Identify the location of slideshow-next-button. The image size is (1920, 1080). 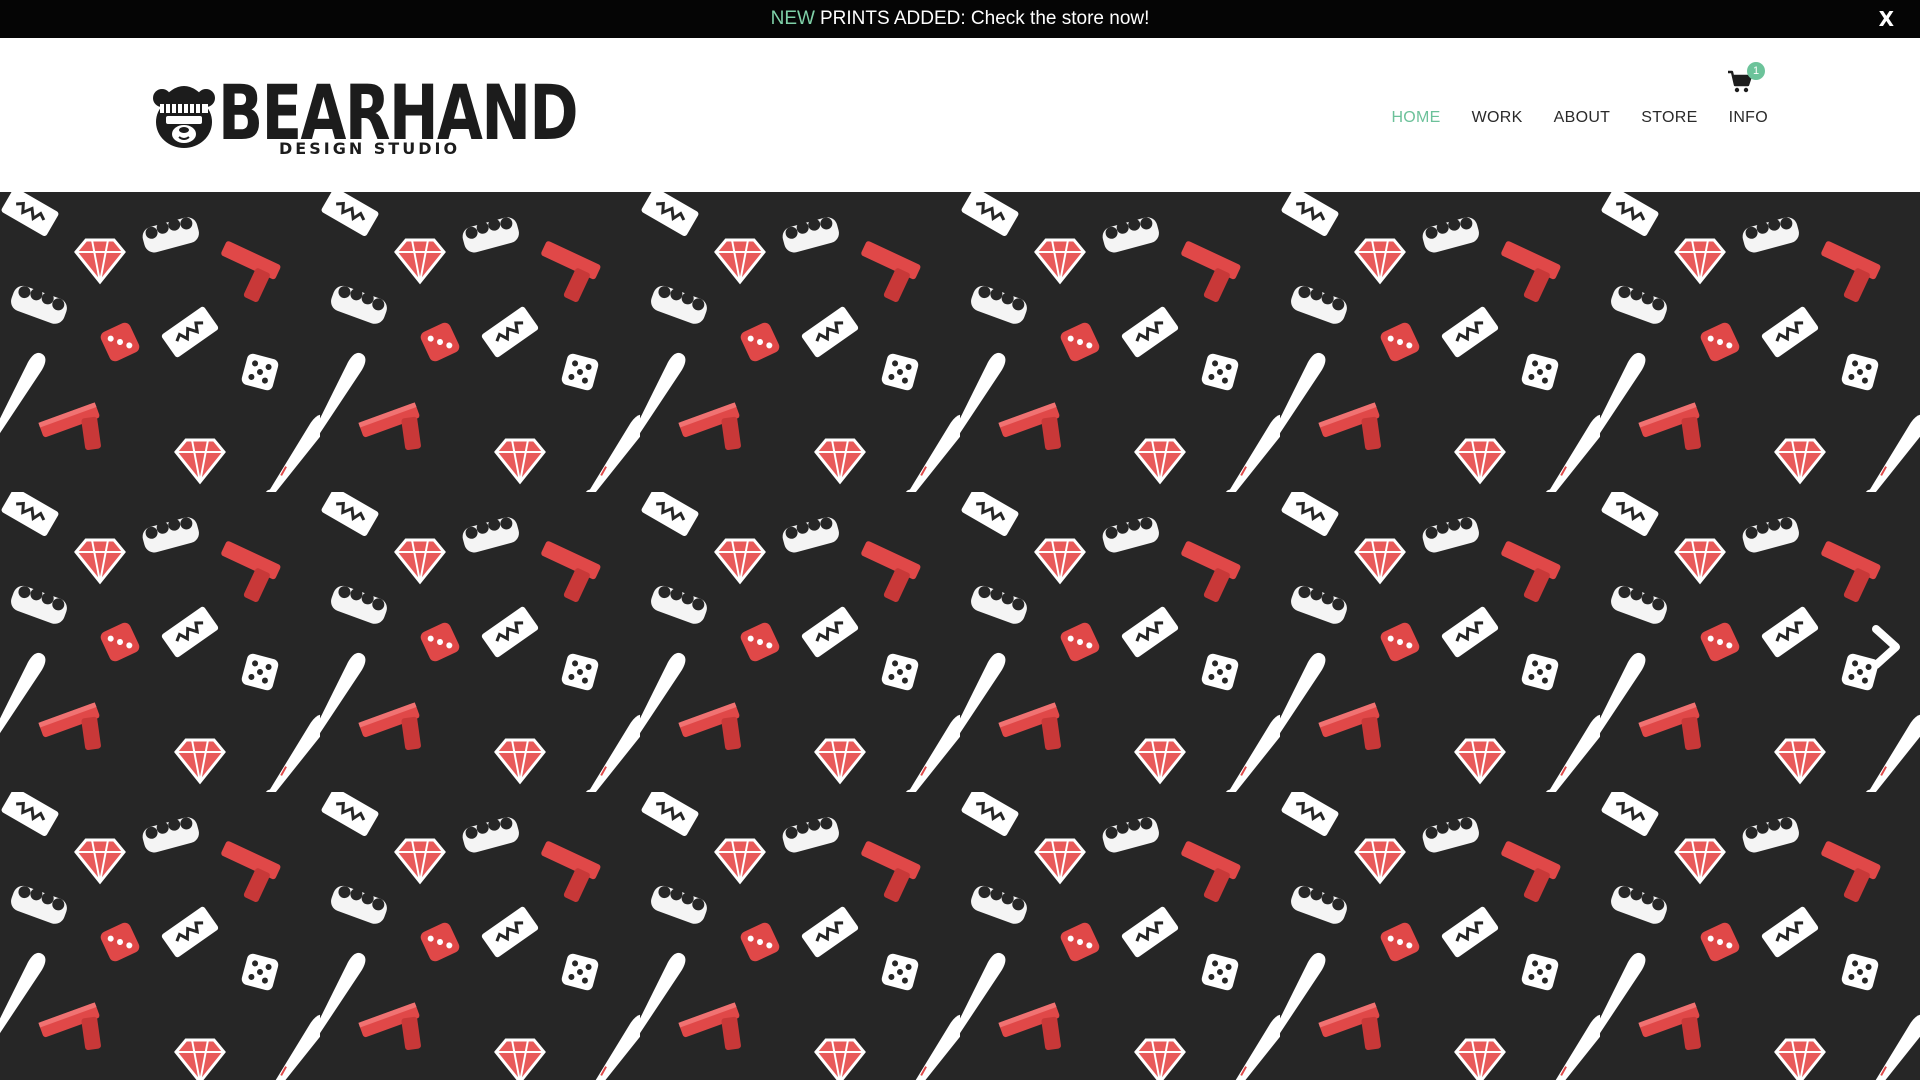
(1886, 647).